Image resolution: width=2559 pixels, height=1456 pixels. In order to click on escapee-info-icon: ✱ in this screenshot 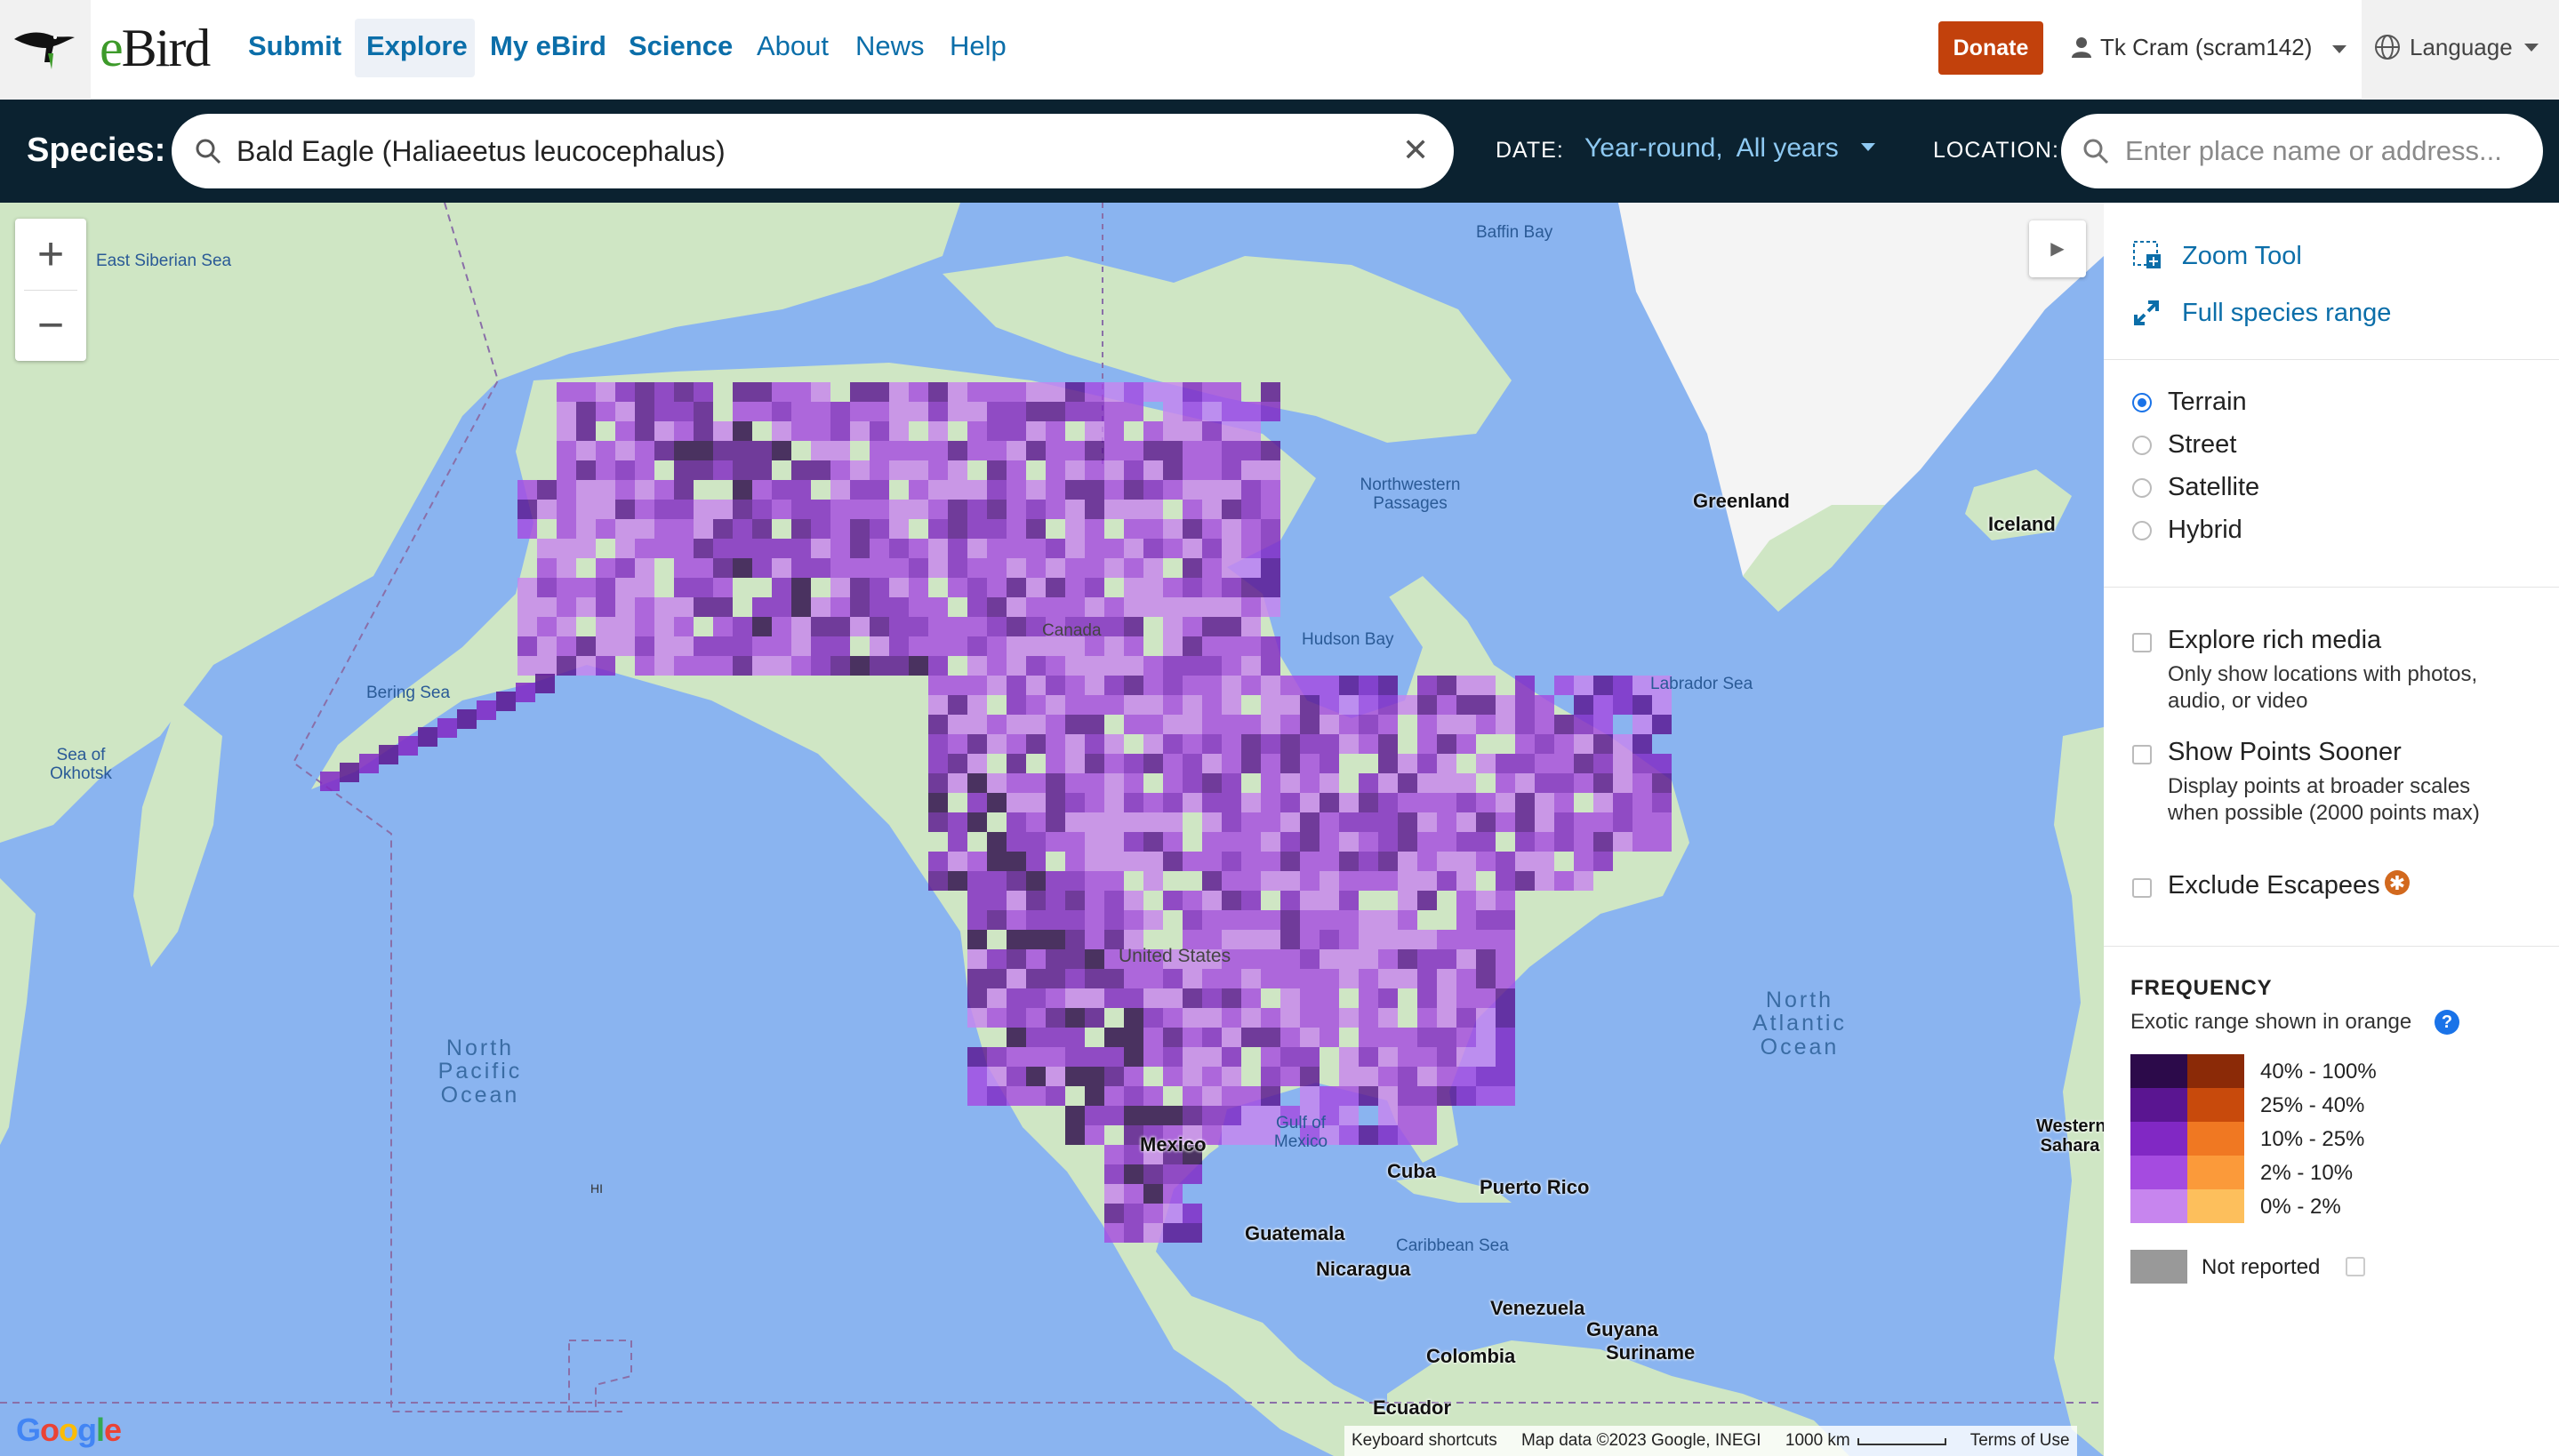, I will do `click(2397, 882)`.